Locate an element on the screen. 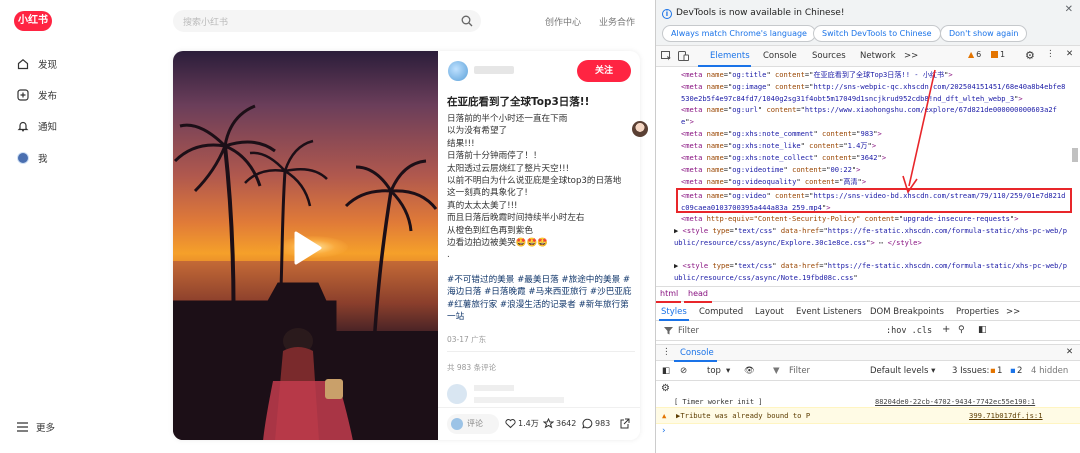  sidebar-item-label: 发布 is located at coordinates (48, 96).